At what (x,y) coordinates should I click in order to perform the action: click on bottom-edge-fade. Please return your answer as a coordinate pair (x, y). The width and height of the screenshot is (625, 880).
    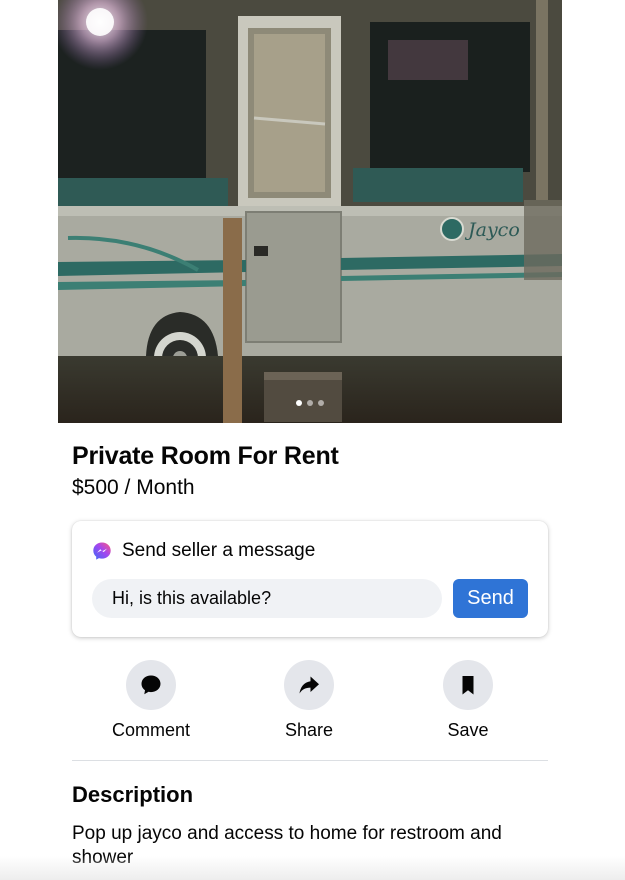
    Looking at the image, I should click on (312, 868).